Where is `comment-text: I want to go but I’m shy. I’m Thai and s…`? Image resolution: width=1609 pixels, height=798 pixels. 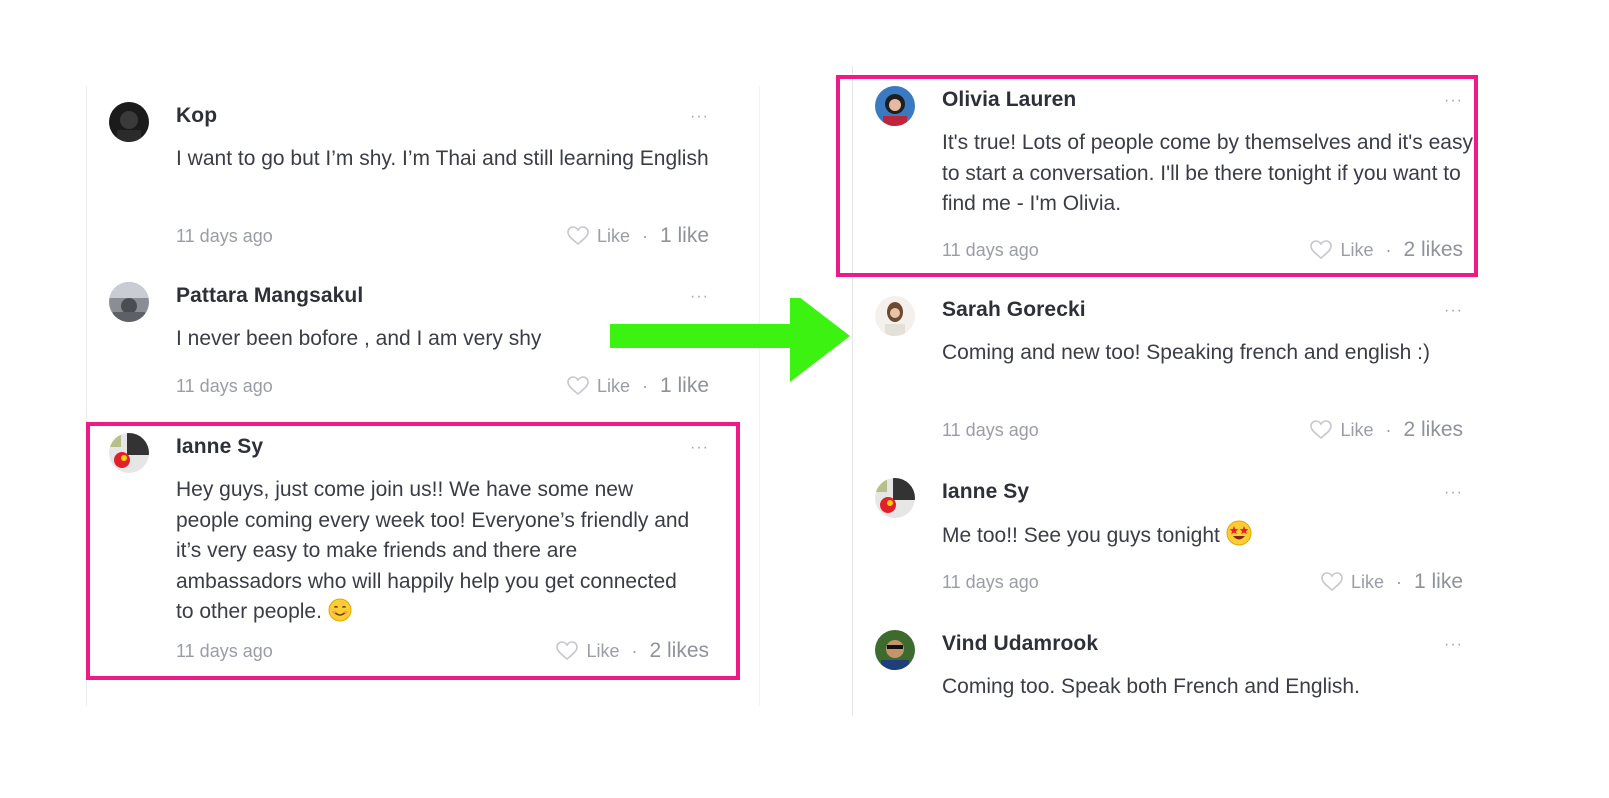 comment-text: I want to go but I’m shy. I’m Thai and s… is located at coordinates (442, 158).